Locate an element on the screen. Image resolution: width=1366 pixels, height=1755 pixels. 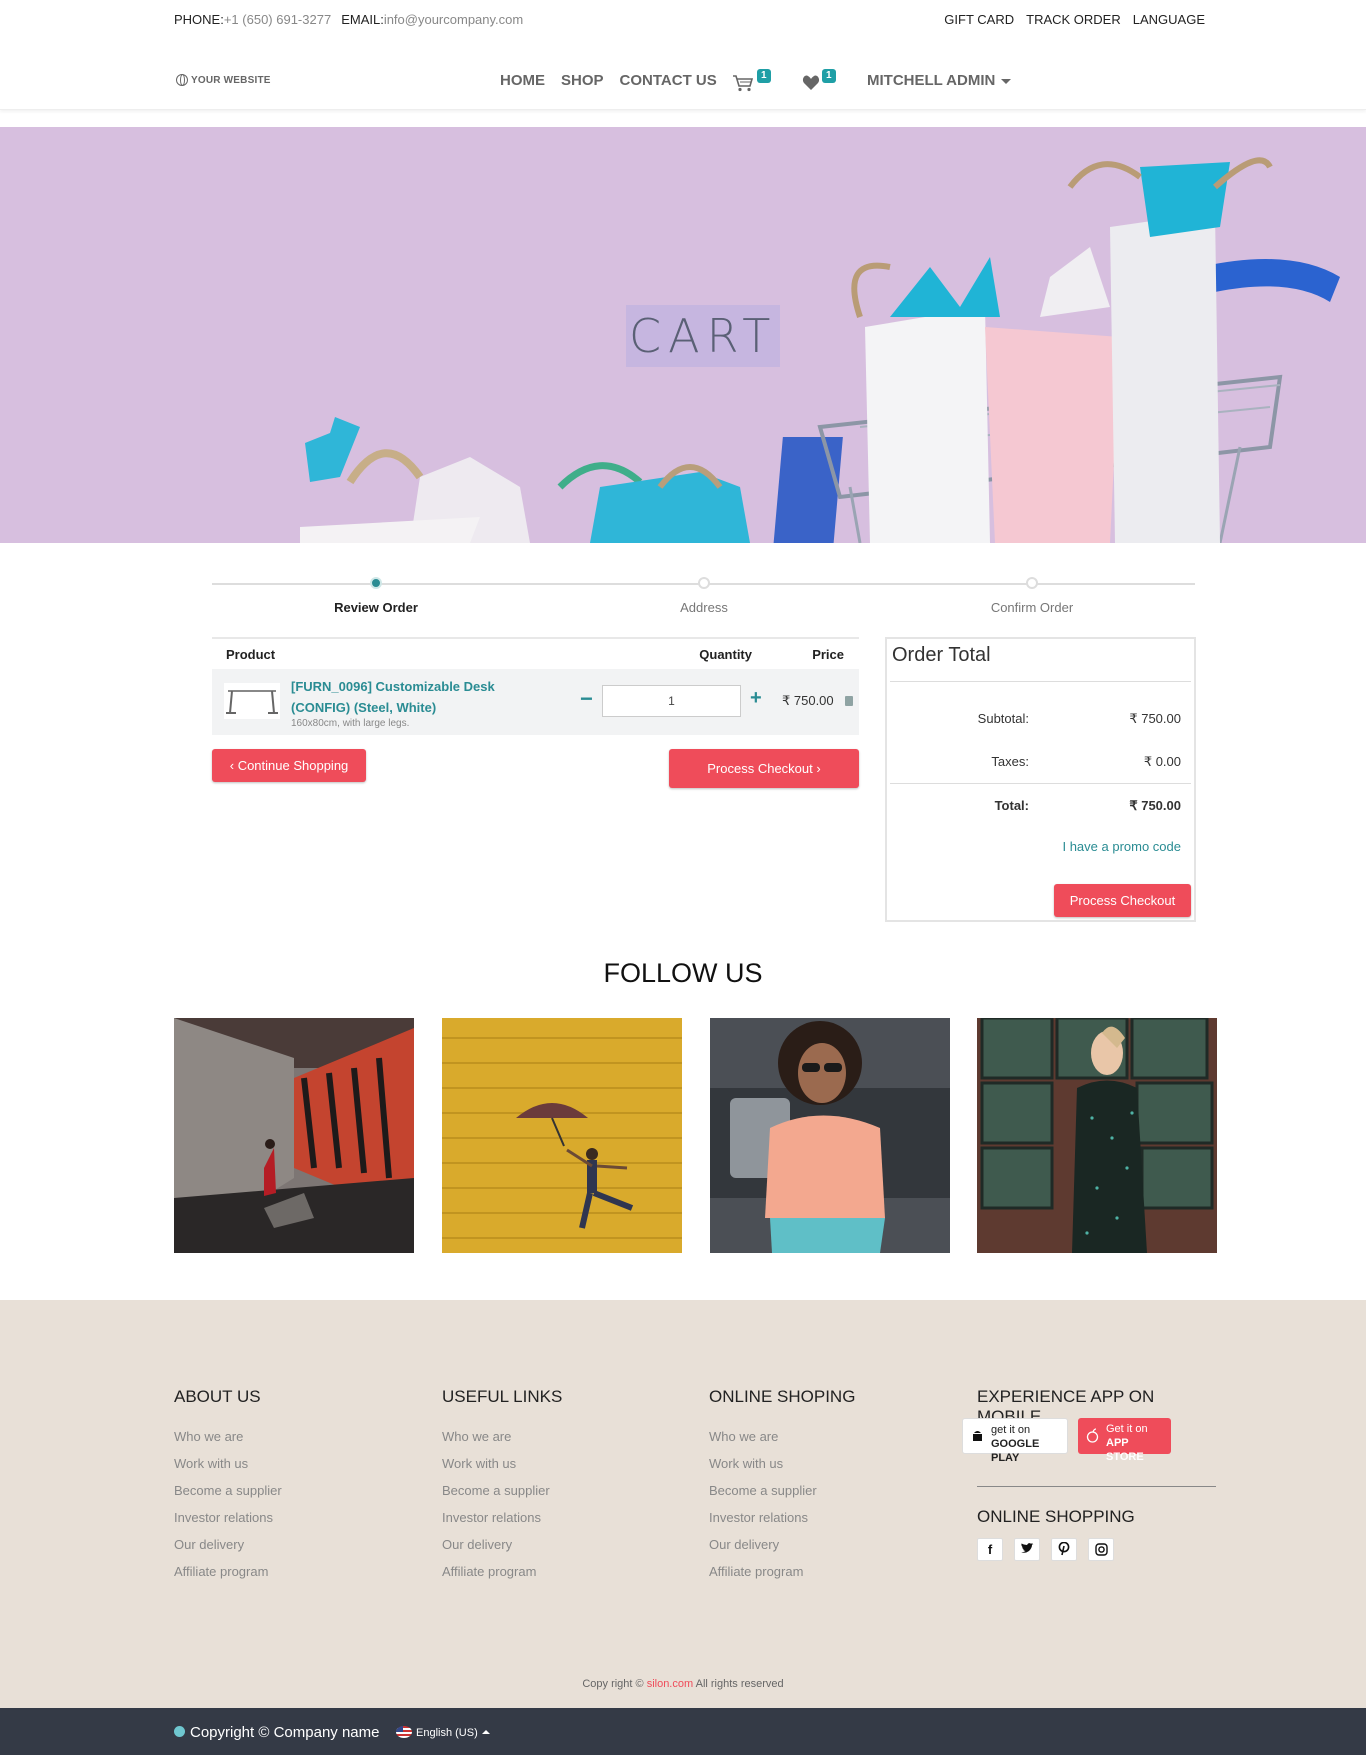
item-price: ₹ 750.00 is located at coordinates (808, 700).